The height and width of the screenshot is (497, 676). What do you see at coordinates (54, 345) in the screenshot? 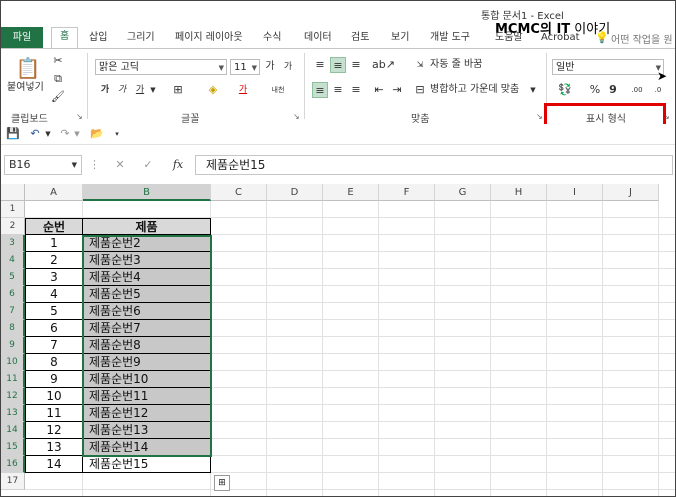
I see `table-cell-number: 7` at bounding box center [54, 345].